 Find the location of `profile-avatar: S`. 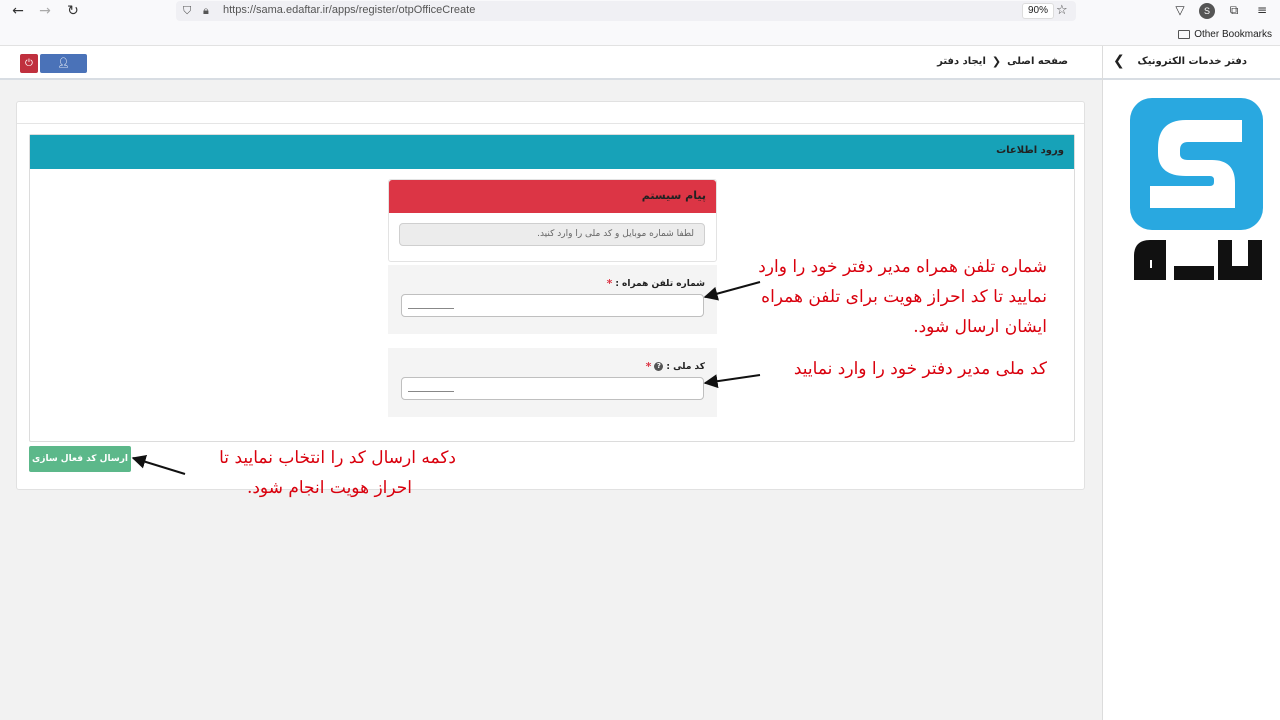

profile-avatar: S is located at coordinates (1207, 11).